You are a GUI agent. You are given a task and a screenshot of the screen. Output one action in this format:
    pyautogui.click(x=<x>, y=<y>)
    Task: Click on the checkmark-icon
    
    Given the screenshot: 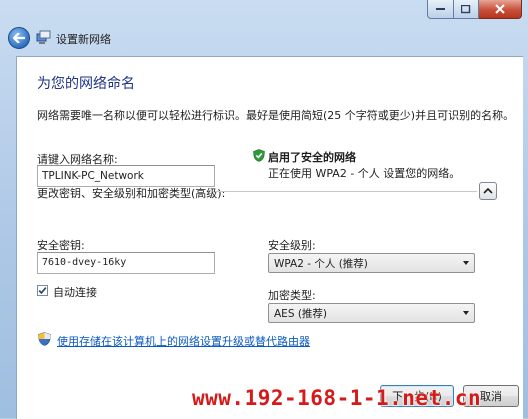 What is the action you would take?
    pyautogui.click(x=42, y=291)
    